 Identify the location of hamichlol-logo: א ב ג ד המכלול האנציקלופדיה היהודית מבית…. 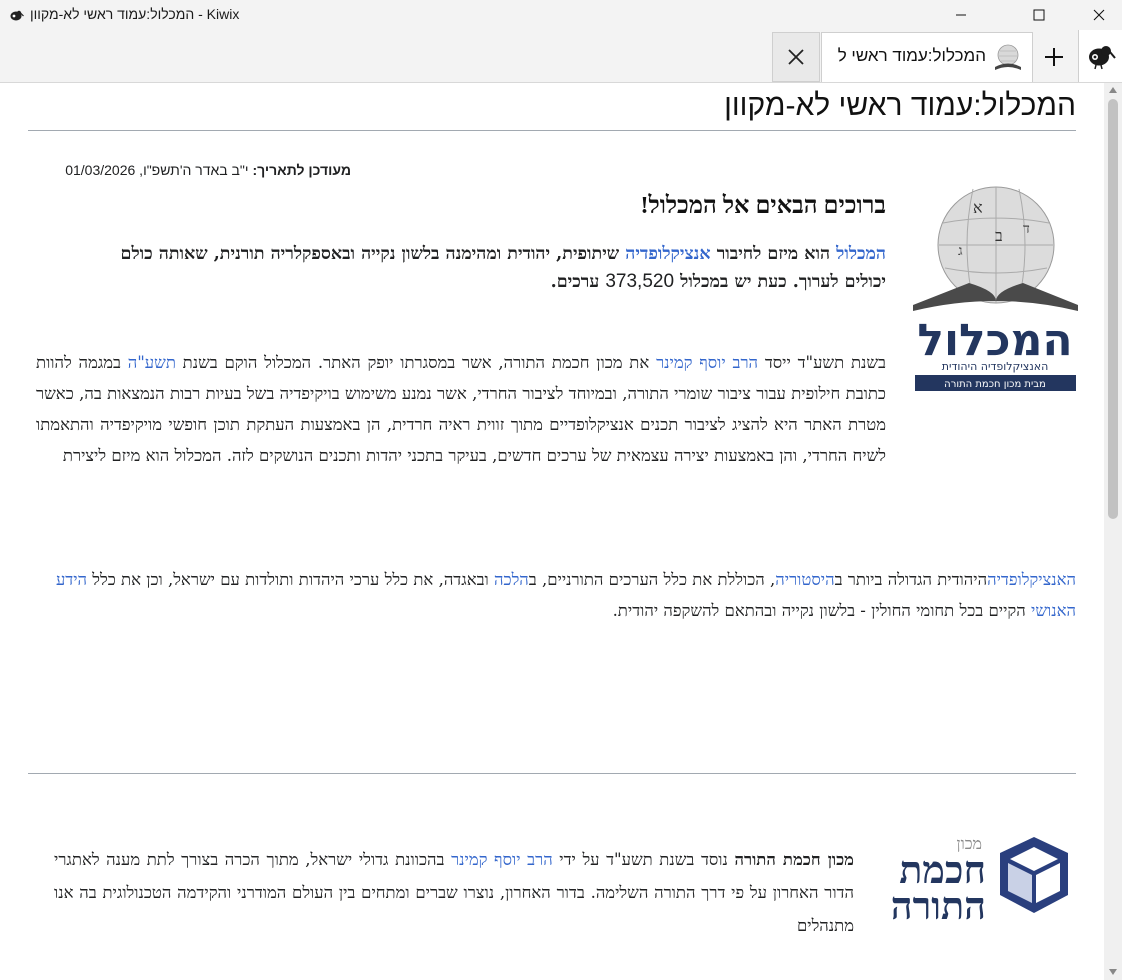
(995, 288).